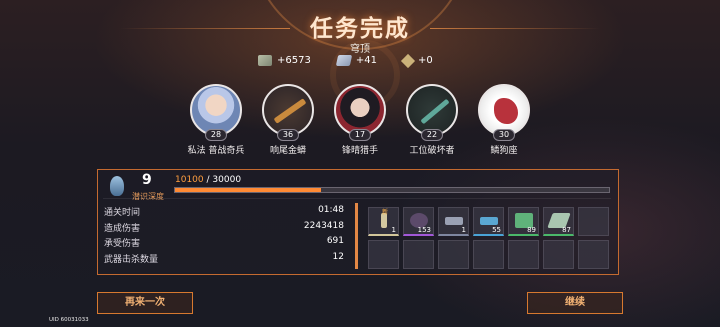 The image size is (720, 327). I want to click on party-member: 36 响尾金蟒, so click(288, 120).